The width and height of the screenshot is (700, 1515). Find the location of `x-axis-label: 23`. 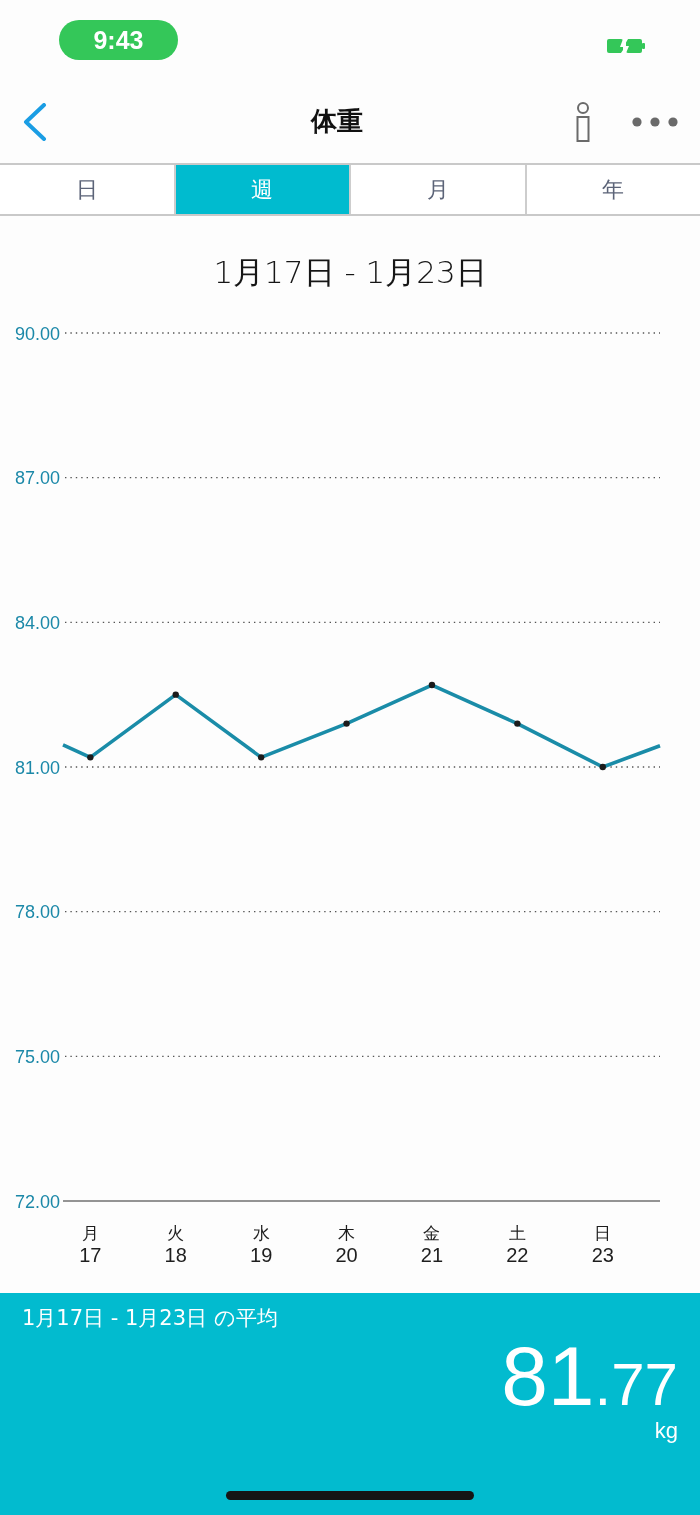

x-axis-label: 23 is located at coordinates (602, 1255).